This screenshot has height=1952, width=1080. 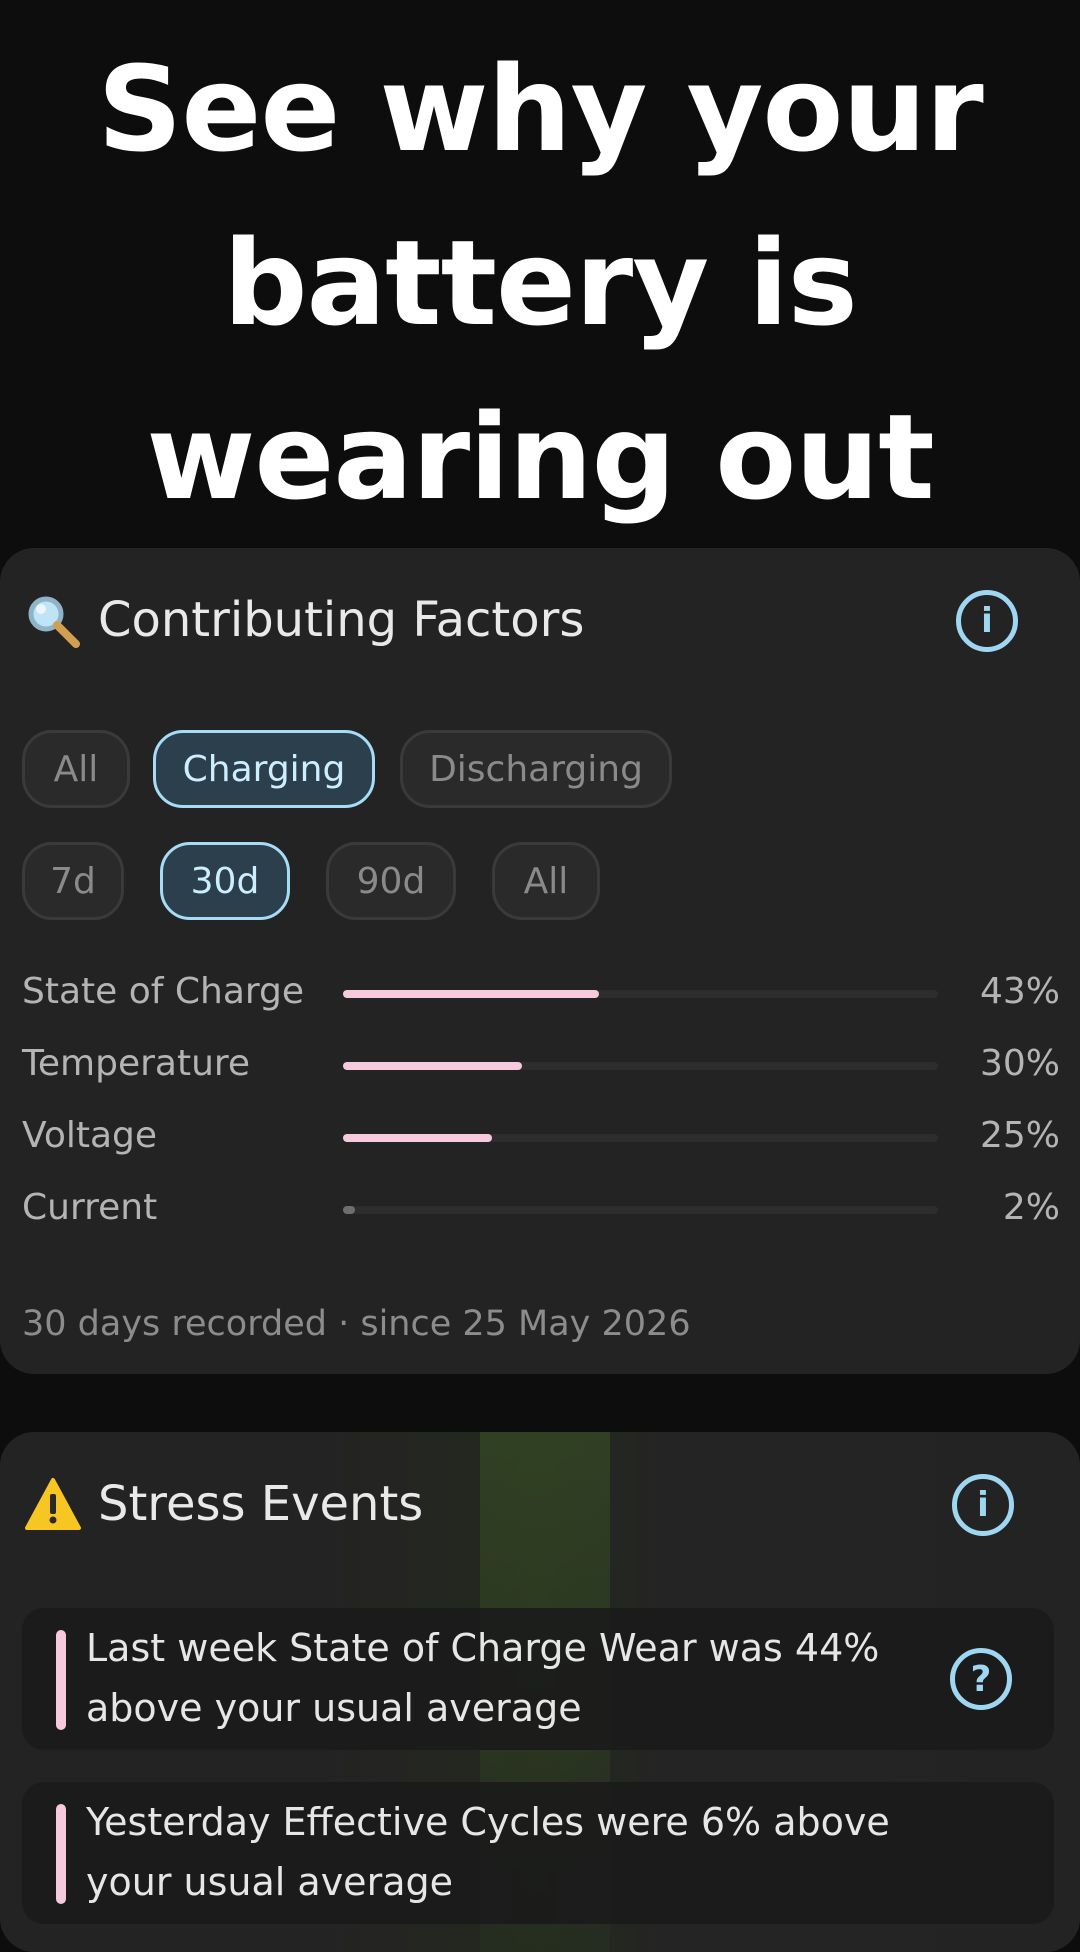 I want to click on chip-range-30d: 30d, so click(x=225, y=881).